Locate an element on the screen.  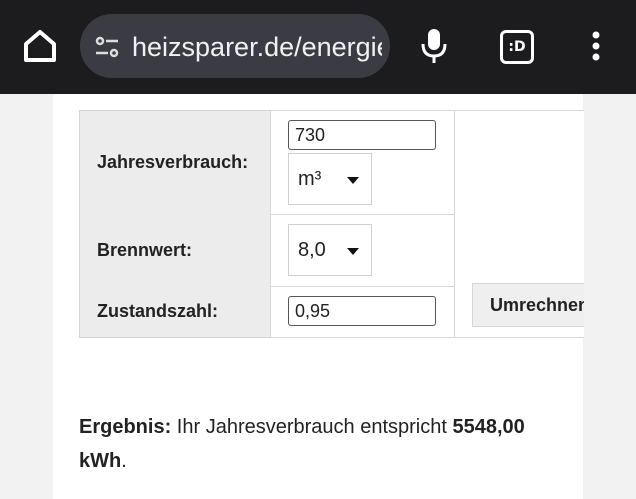
microphone-icon is located at coordinates (434, 46).